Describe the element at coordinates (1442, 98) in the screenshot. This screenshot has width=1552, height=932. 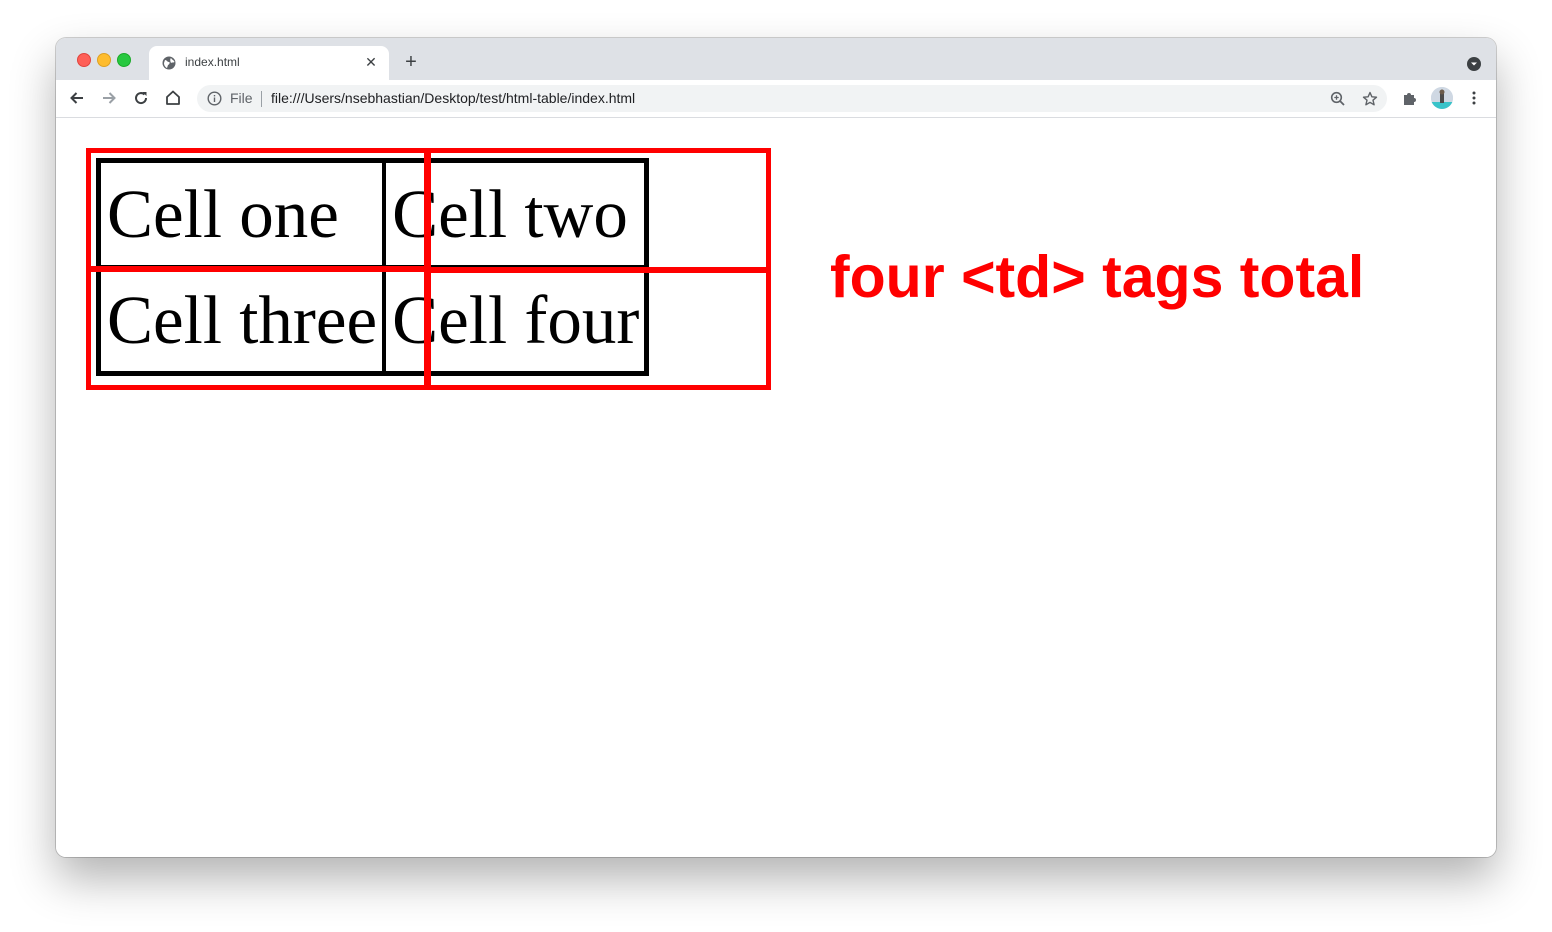
I see `avatar` at that location.